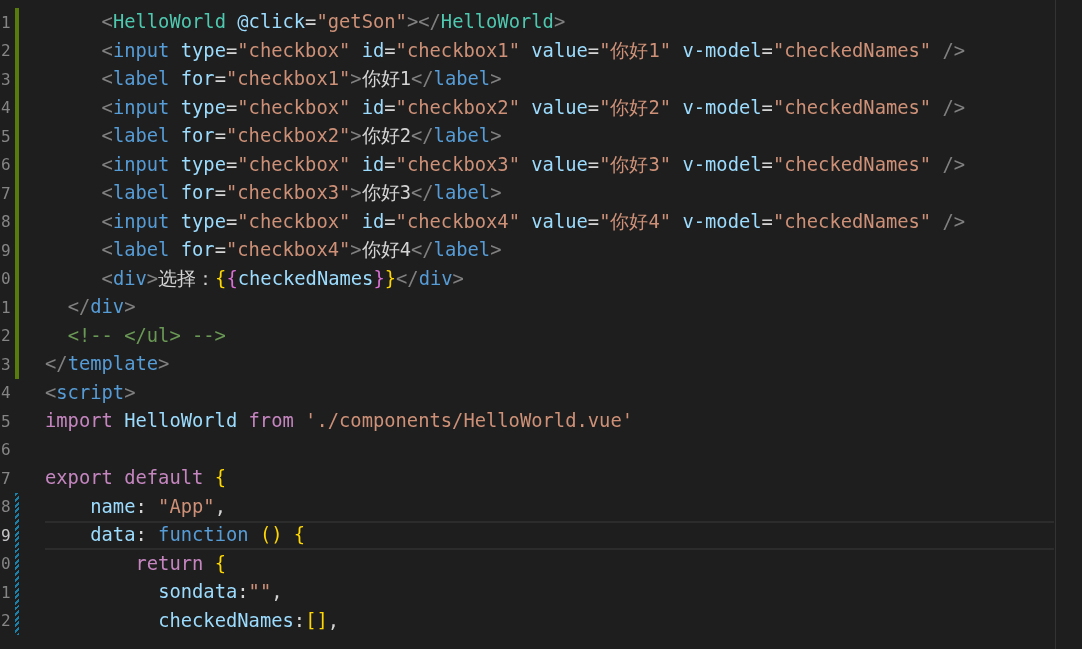  What do you see at coordinates (301, 193) in the screenshot?
I see `code-line: <label for="checkbox3">你好3</label>` at bounding box center [301, 193].